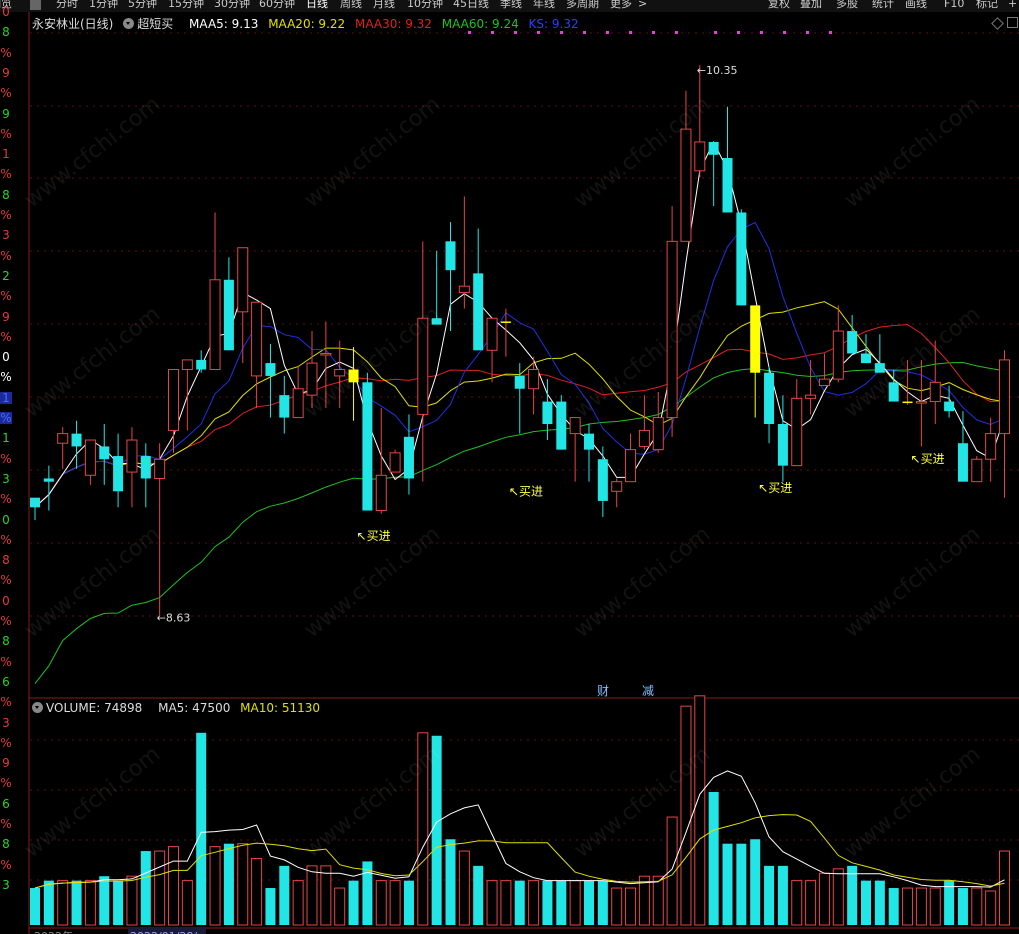 The height and width of the screenshot is (934, 1019). What do you see at coordinates (90, 708) in the screenshot?
I see `volume-dropdown: VOLUME: 74898` at bounding box center [90, 708].